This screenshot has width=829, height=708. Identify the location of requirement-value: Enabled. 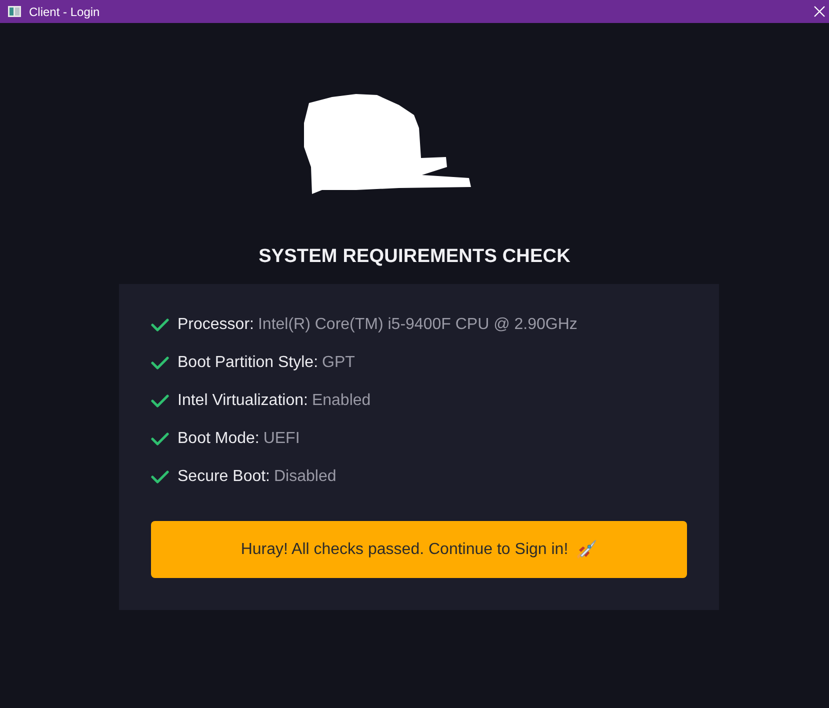
(341, 401).